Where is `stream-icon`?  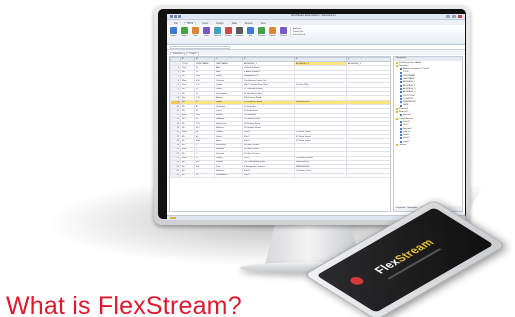 stream-icon is located at coordinates (228, 30).